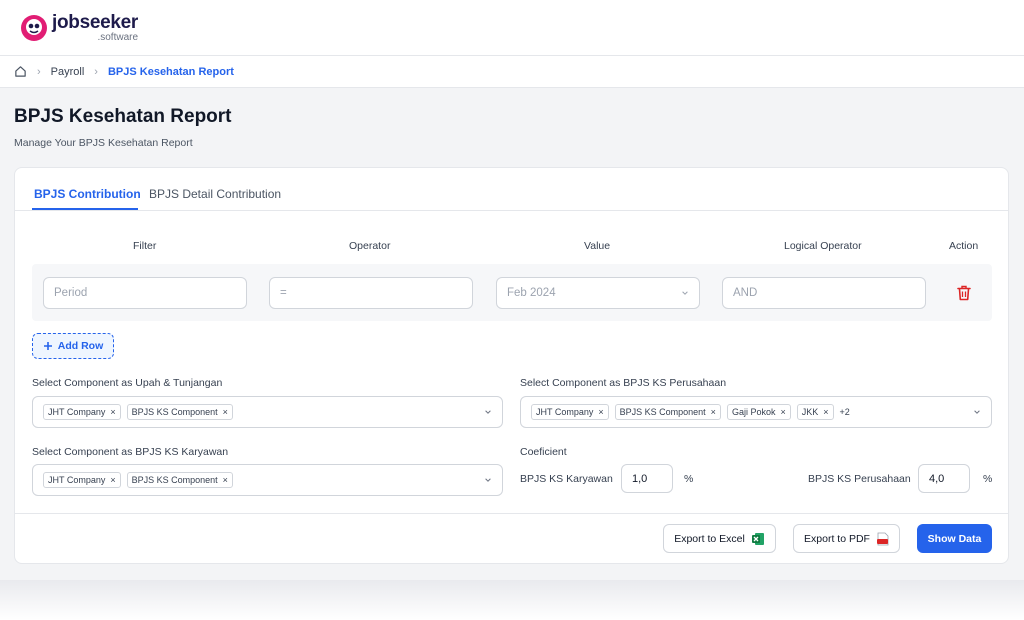 This screenshot has width=1024, height=620. I want to click on coef-perusahaan-unit: %, so click(988, 479).